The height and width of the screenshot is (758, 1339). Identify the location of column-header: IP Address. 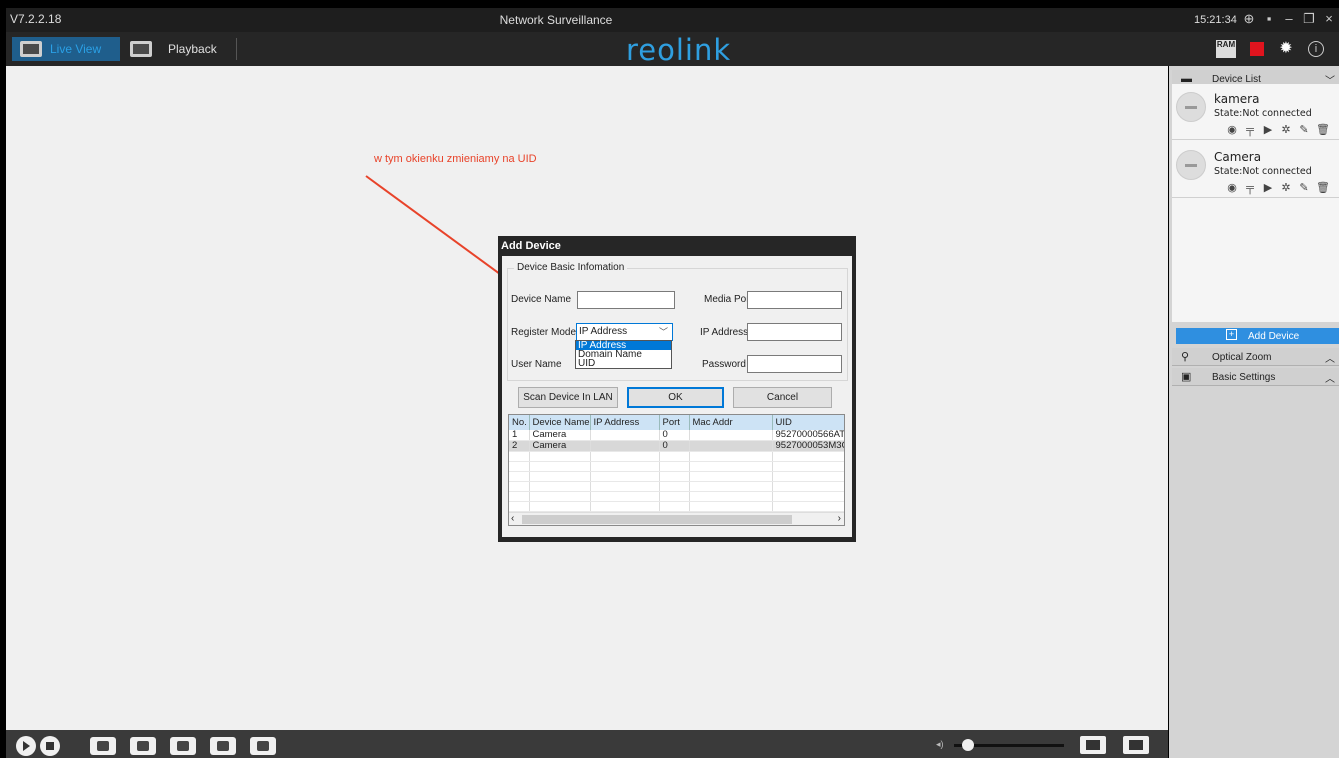
(625, 422).